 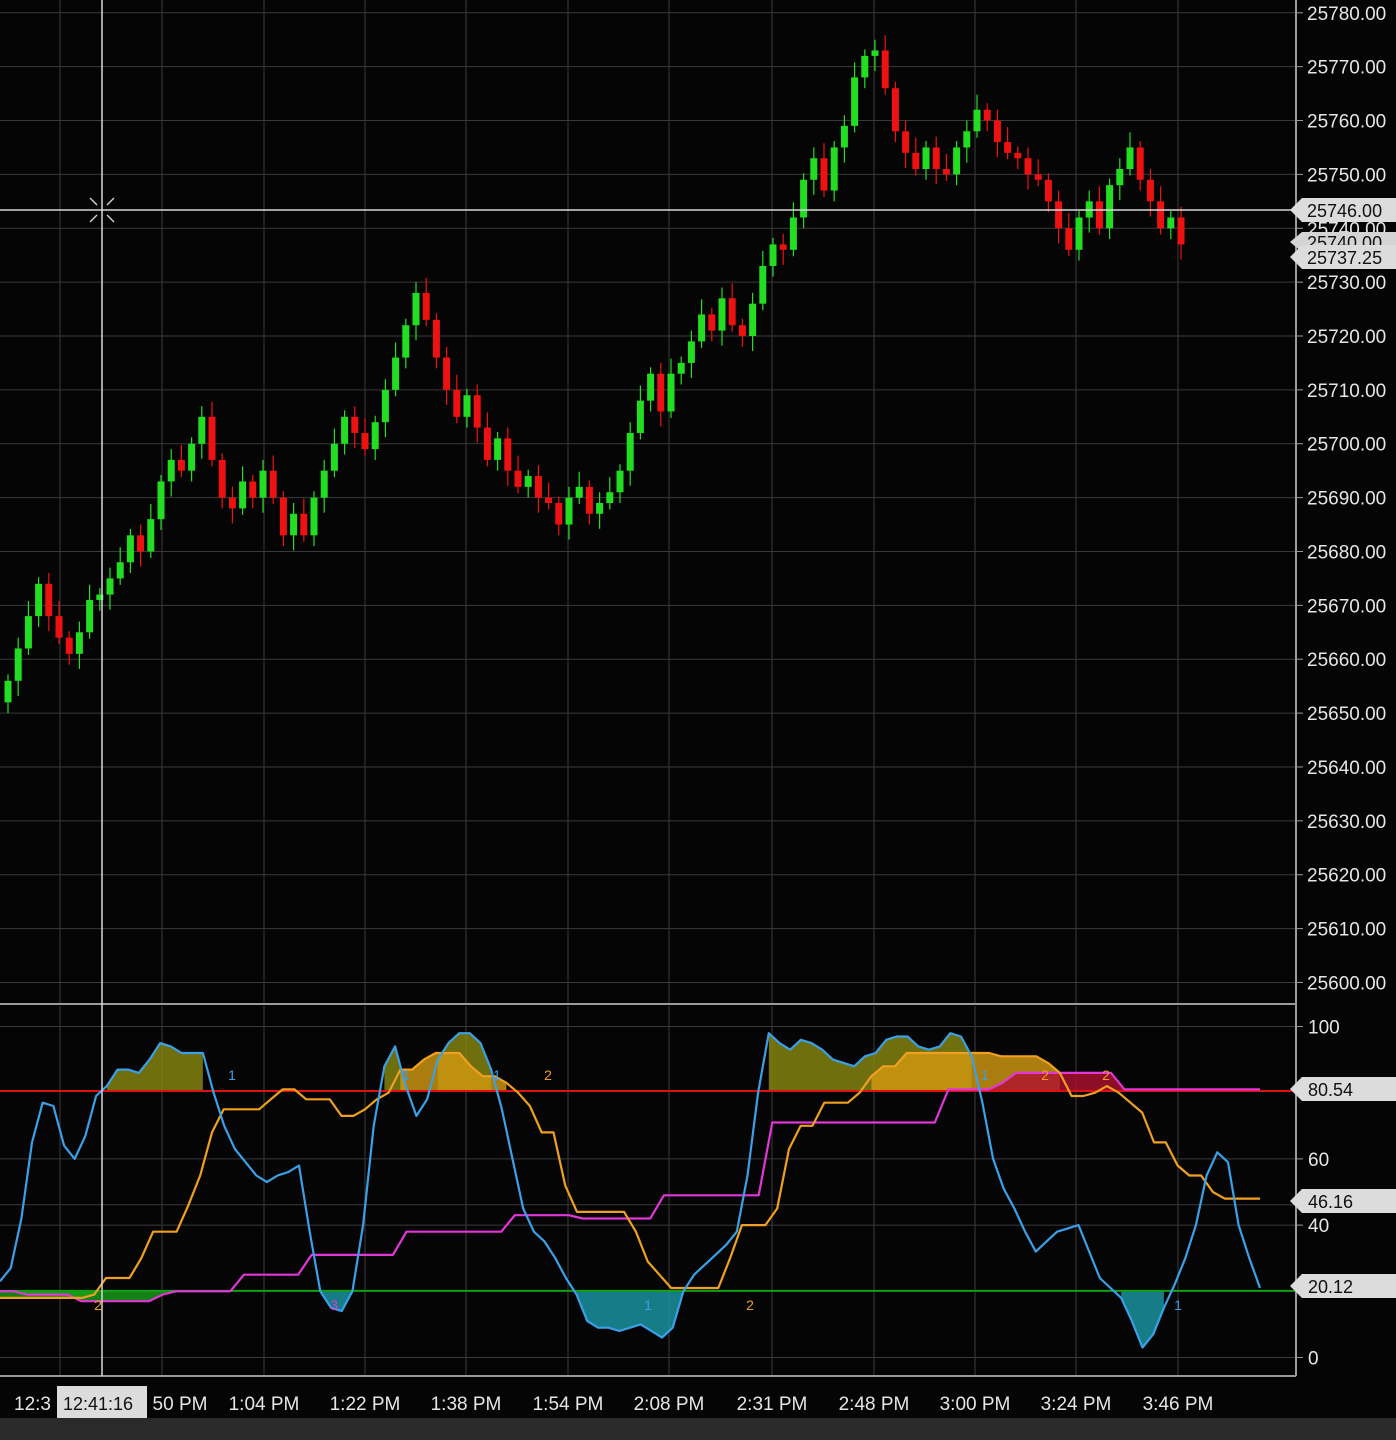 I want to click on price-tick-label: 25660.00, so click(x=1346, y=660).